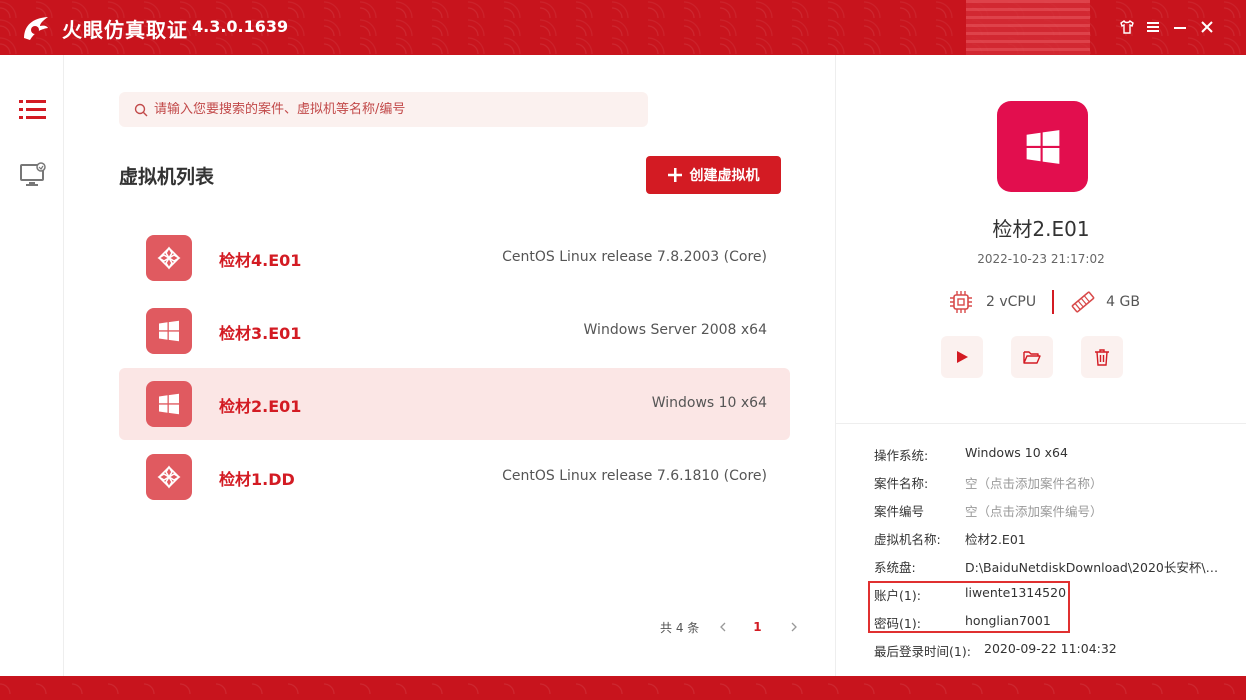 This screenshot has height=700, width=1246. What do you see at coordinates (1034, 482) in the screenshot?
I see `case-name-link: 空（点击添加案件名称）` at bounding box center [1034, 482].